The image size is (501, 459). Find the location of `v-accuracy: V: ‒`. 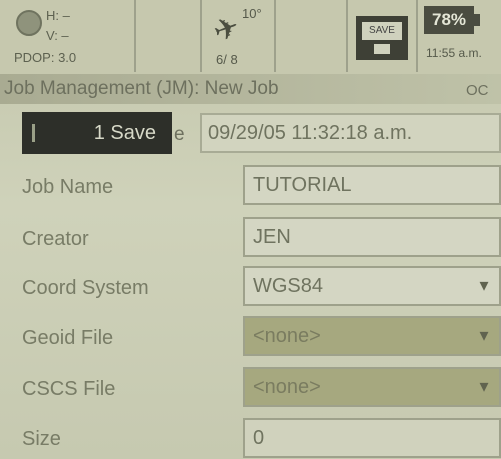

v-accuracy: V: ‒ is located at coordinates (57, 35).